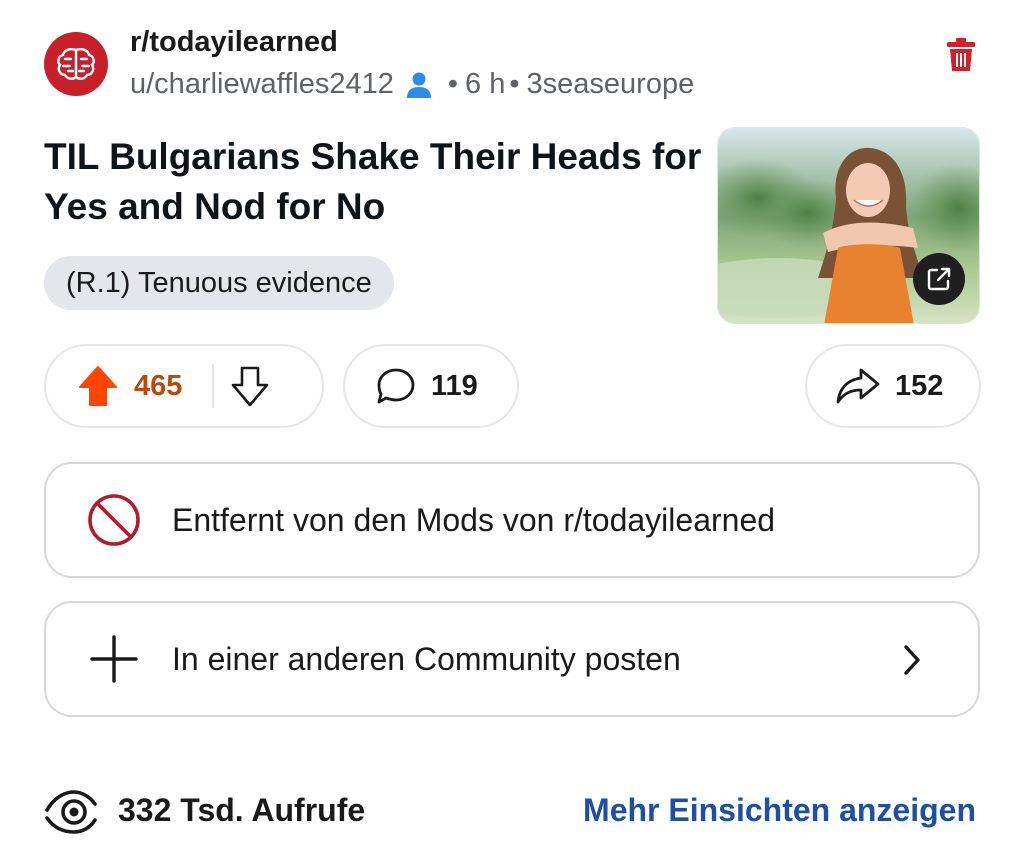 The width and height of the screenshot is (1024, 852). Describe the element at coordinates (610, 84) in the screenshot. I see `user-flag: 3seaseurope` at that location.